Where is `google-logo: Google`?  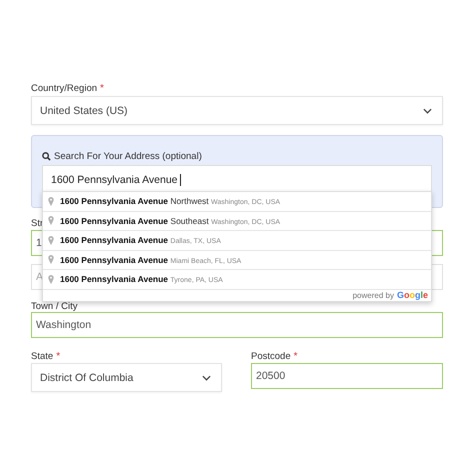
google-logo: Google is located at coordinates (412, 295).